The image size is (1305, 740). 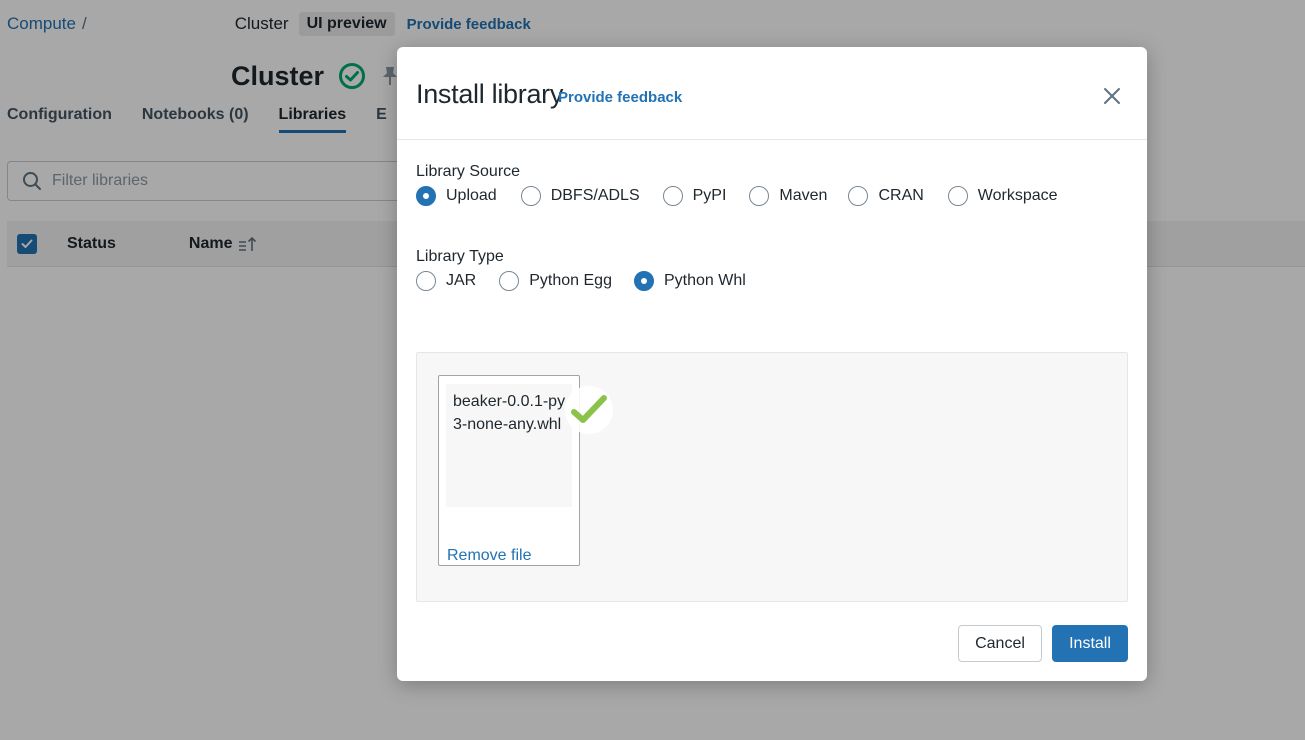 What do you see at coordinates (1112, 96) in the screenshot?
I see `close-icon` at bounding box center [1112, 96].